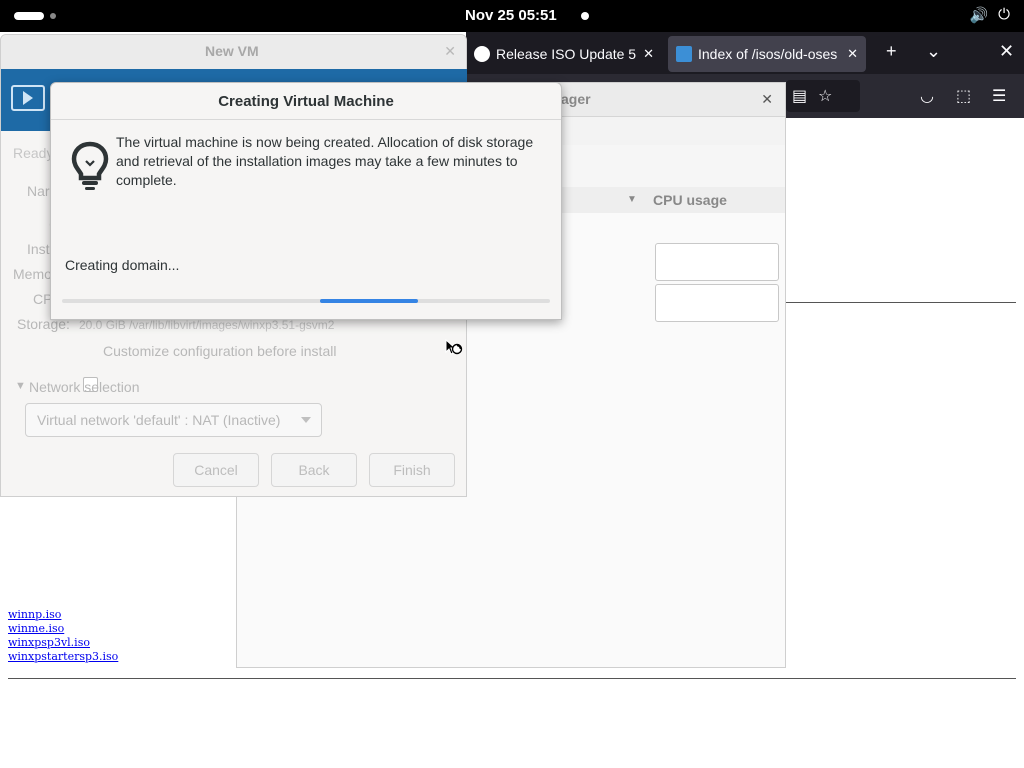 The height and width of the screenshot is (768, 1024). What do you see at coordinates (632, 199) in the screenshot?
I see `chevron-down-icon: ▼` at bounding box center [632, 199].